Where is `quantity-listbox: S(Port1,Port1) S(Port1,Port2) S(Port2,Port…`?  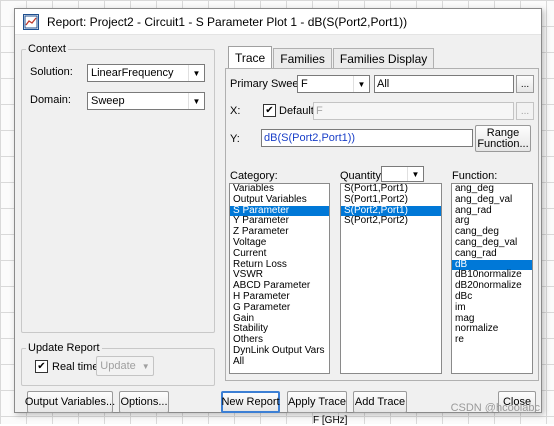 quantity-listbox: S(Port1,Port1) S(Port1,Port2) S(Port2,Port… is located at coordinates (391, 278).